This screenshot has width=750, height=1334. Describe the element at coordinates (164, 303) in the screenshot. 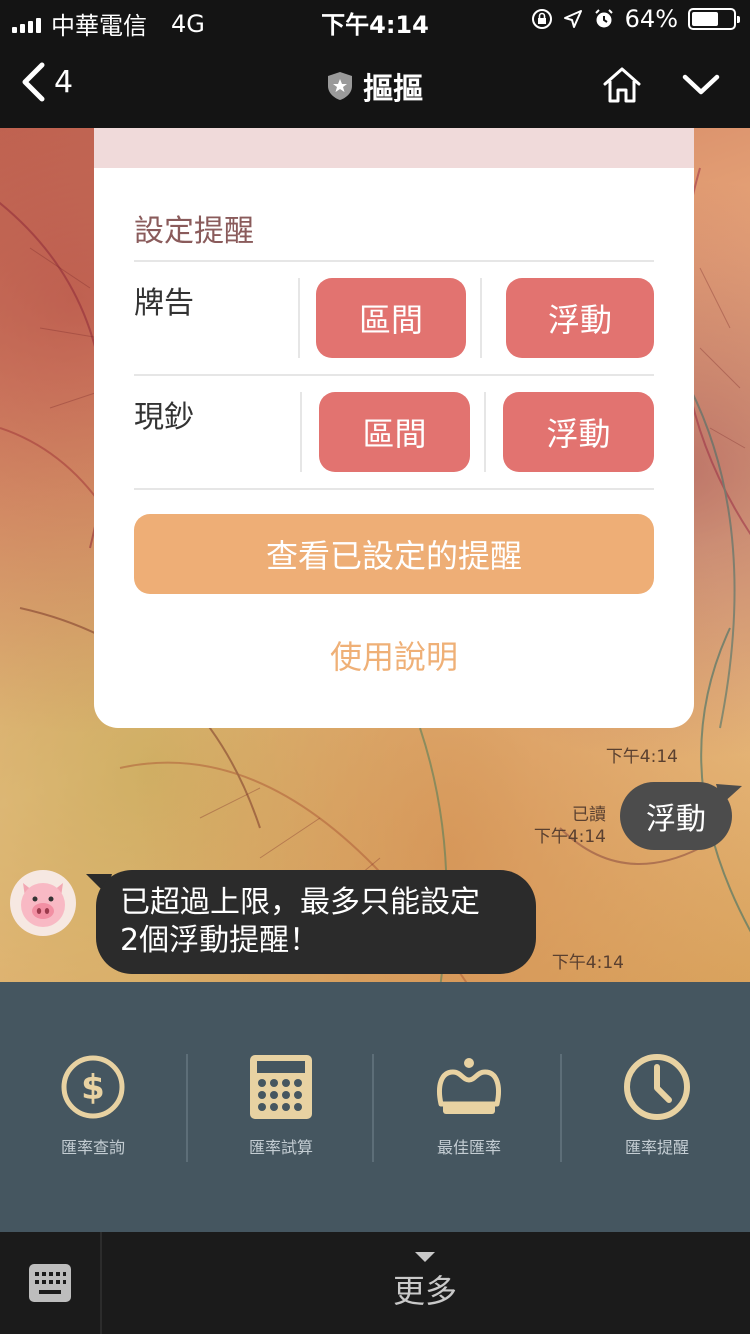

I see `row-label-board-rate: 牌告` at that location.